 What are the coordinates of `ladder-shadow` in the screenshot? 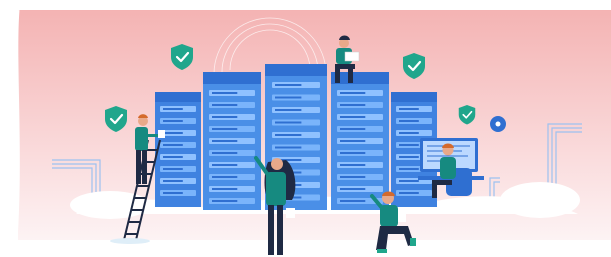 It's located at (130, 241).